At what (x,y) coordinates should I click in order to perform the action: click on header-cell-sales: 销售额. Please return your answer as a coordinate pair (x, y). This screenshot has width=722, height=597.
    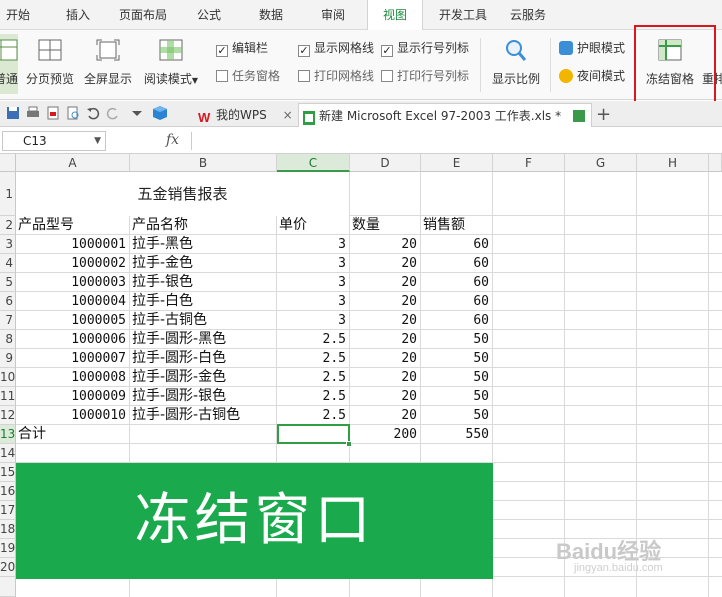
    Looking at the image, I should click on (456, 225).